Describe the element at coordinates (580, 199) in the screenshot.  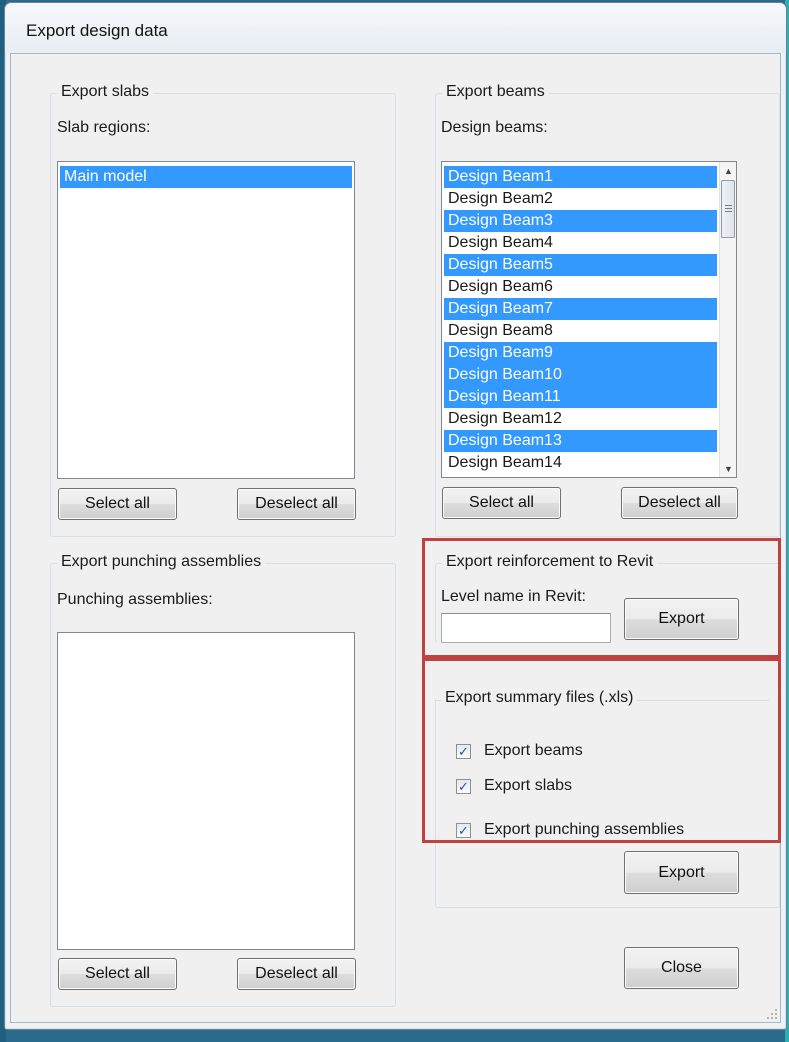
I see `list-item: Design Beam2` at that location.